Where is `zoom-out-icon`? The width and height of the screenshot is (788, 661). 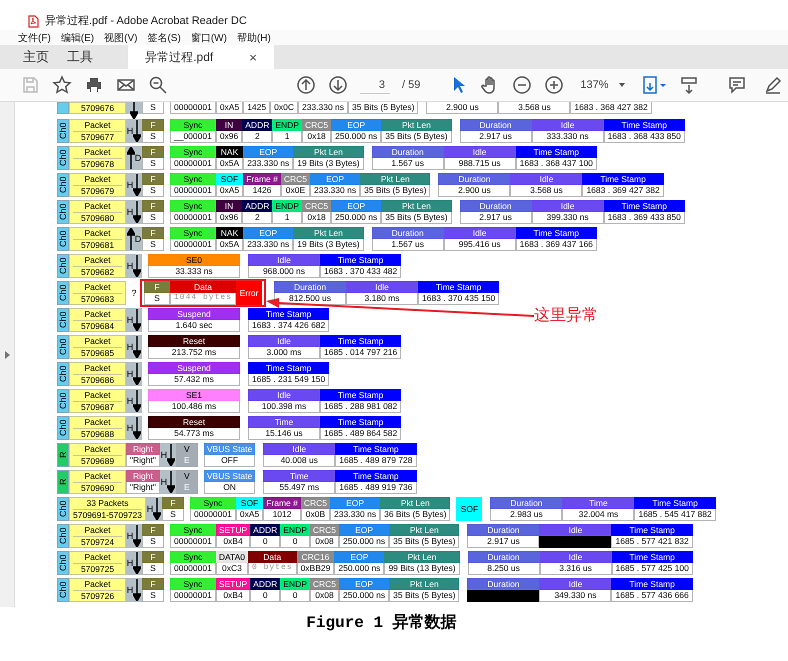 zoom-out-icon is located at coordinates (522, 85).